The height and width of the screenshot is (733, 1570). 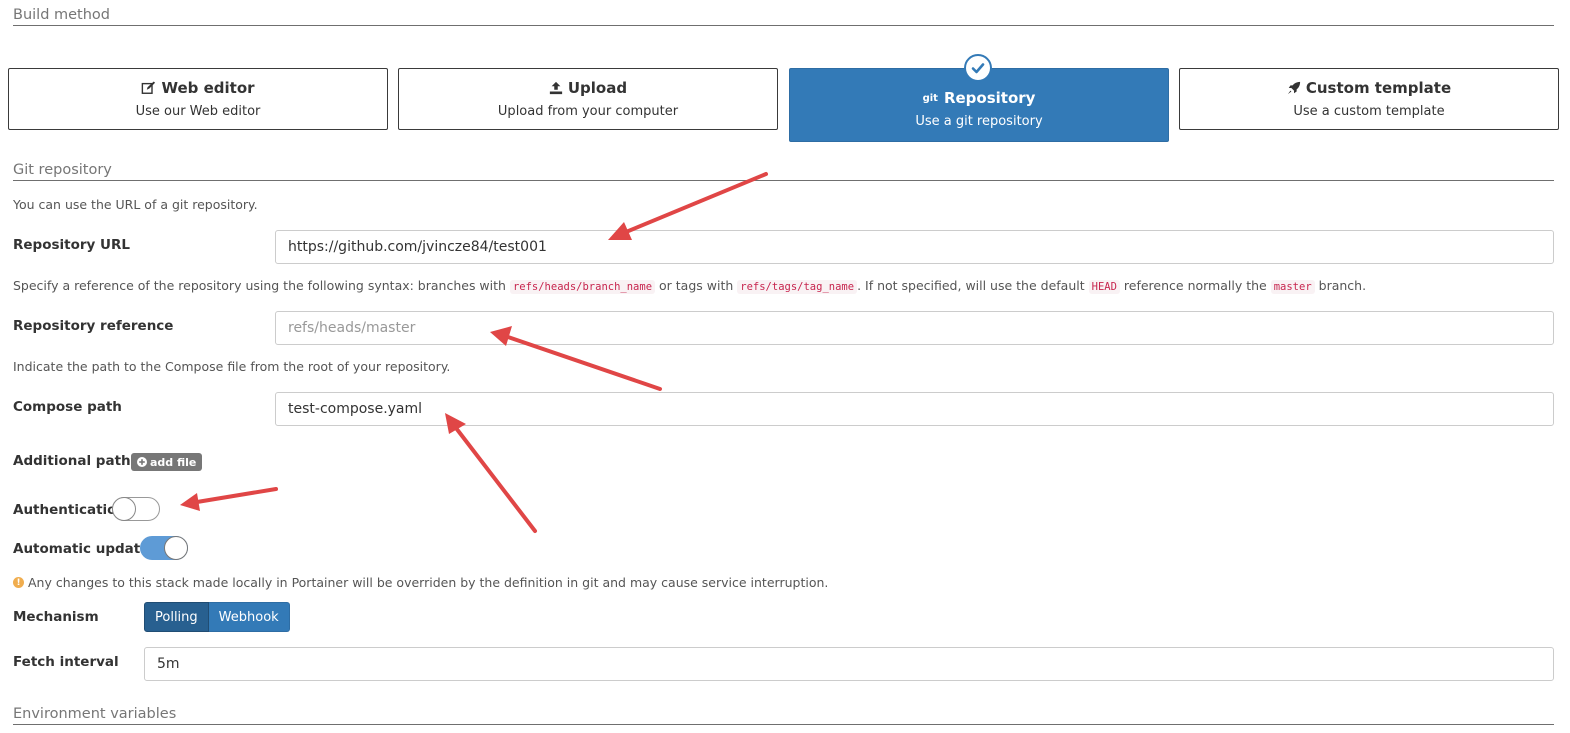 I want to click on authentication-toggle, so click(x=136, y=509).